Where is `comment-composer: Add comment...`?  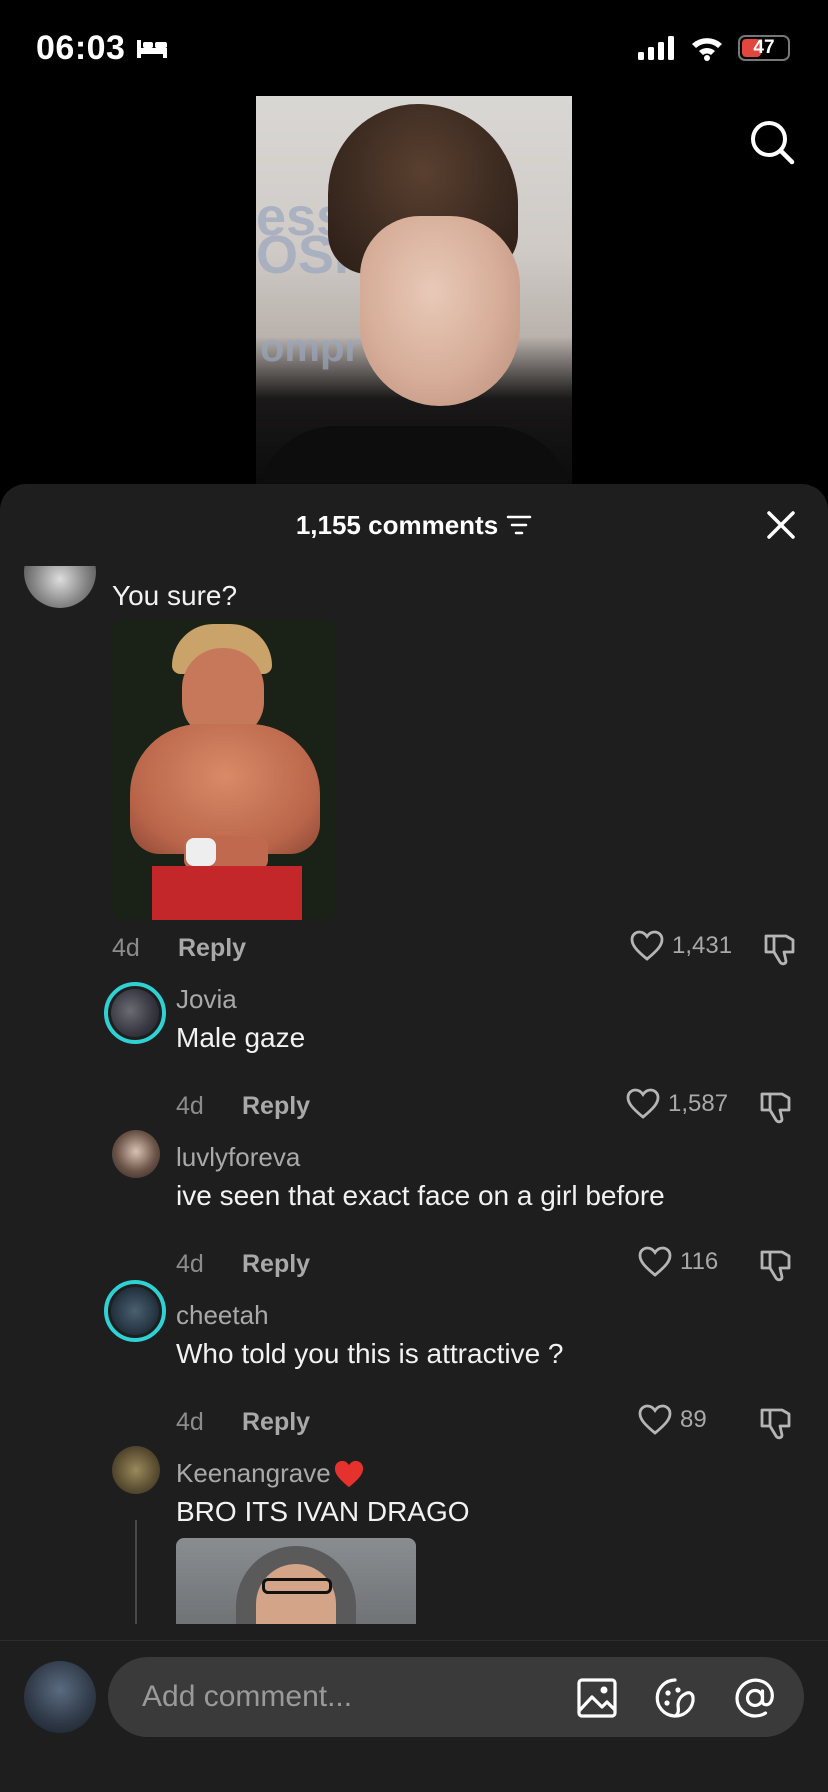
comment-composer: Add comment... is located at coordinates (414, 1716).